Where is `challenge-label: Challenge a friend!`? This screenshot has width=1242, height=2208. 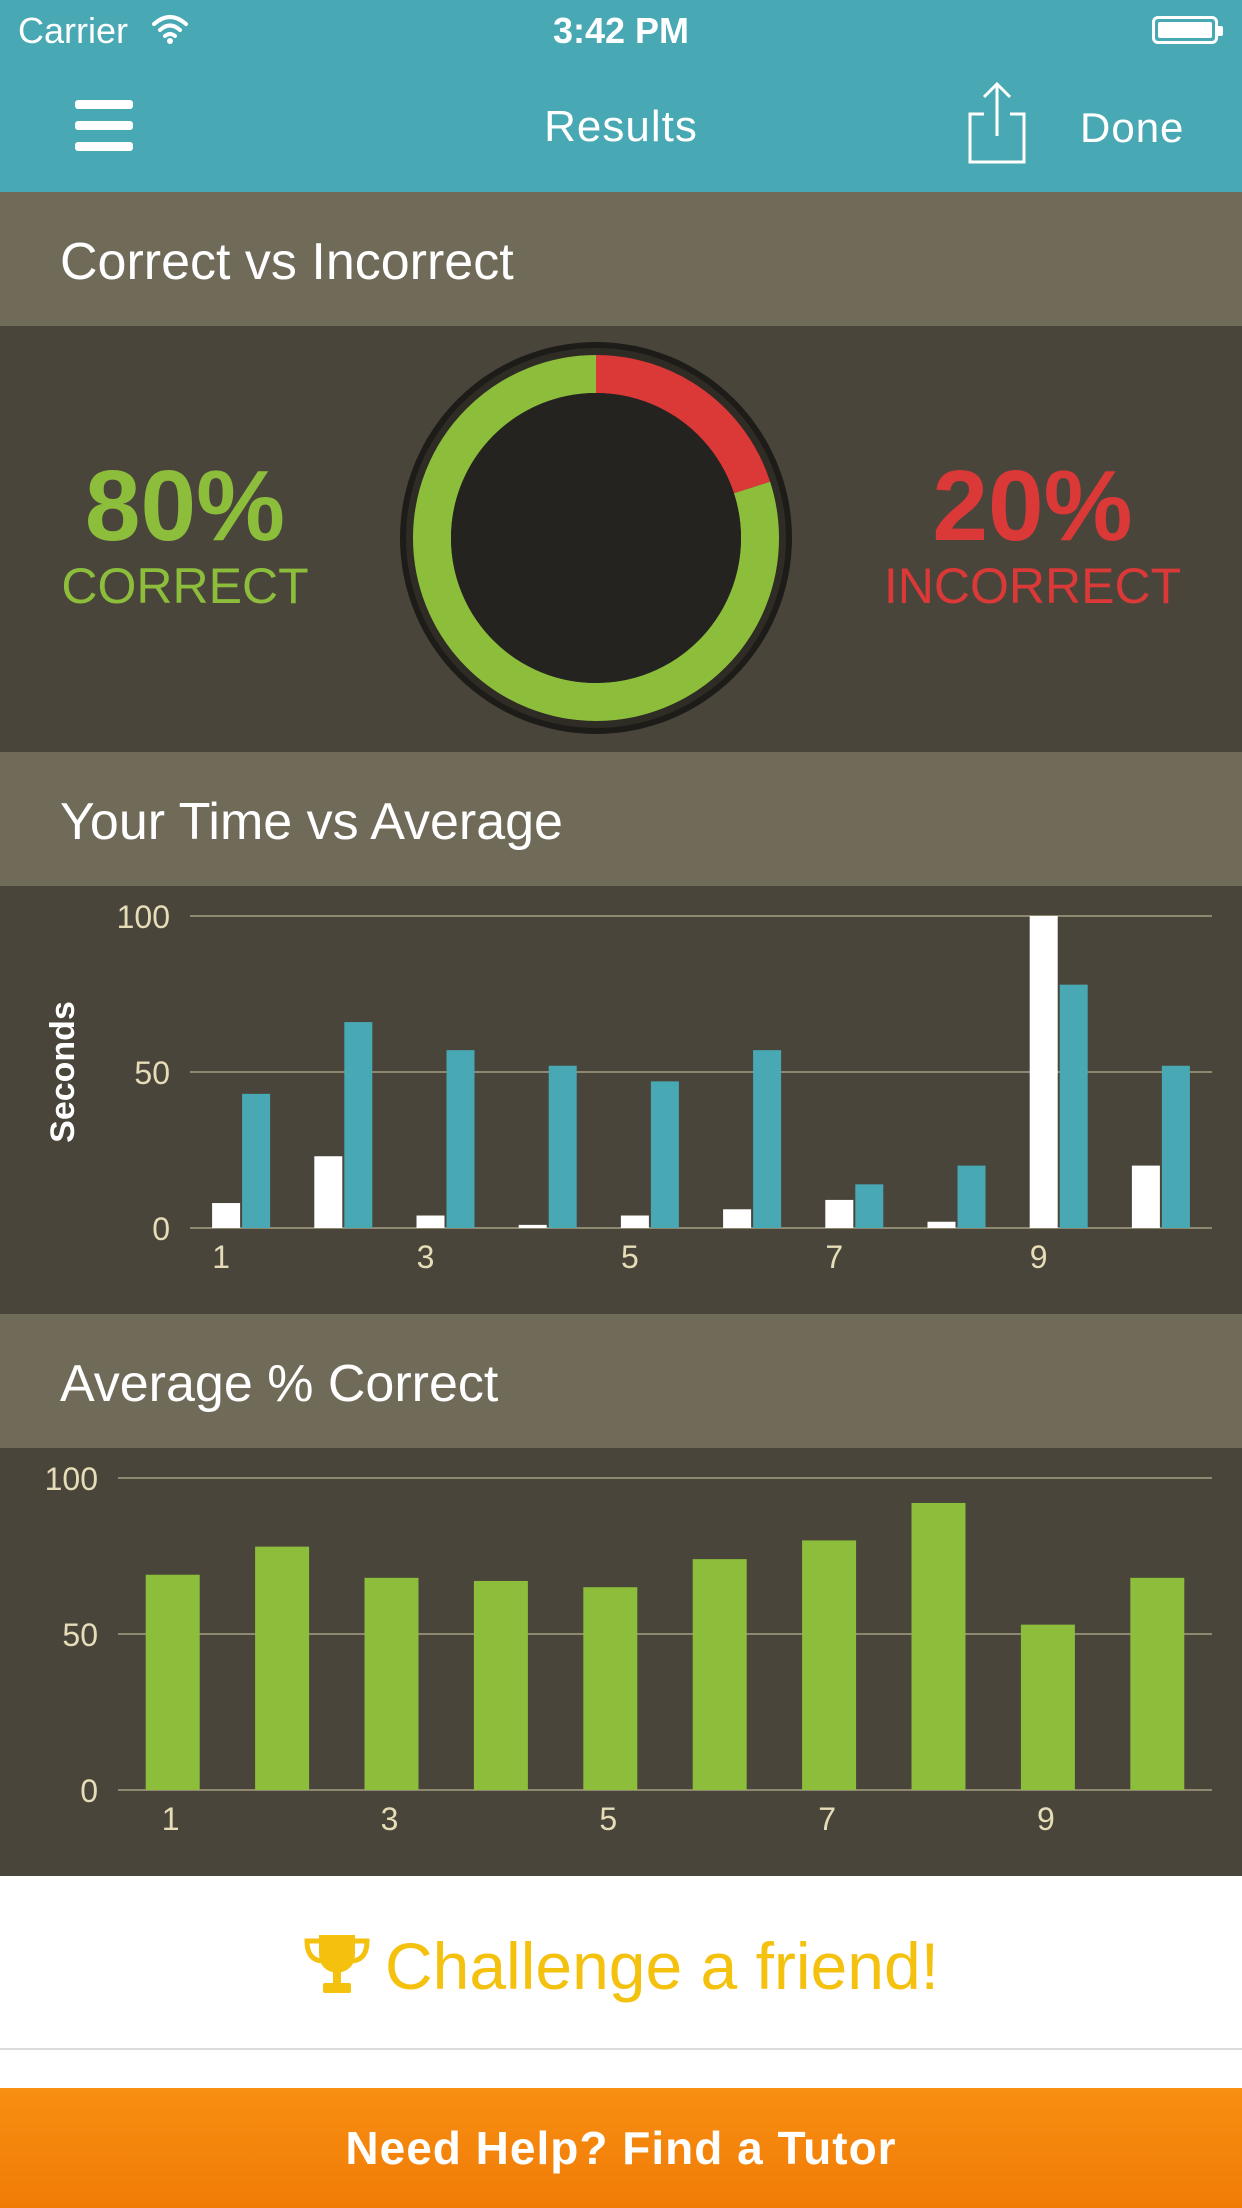
challenge-label: Challenge a friend! is located at coordinates (662, 1966).